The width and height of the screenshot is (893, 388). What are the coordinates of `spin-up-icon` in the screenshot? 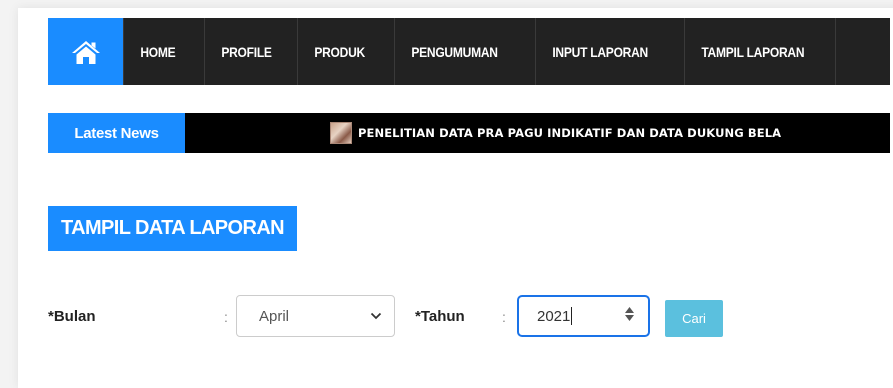 It's located at (629, 310).